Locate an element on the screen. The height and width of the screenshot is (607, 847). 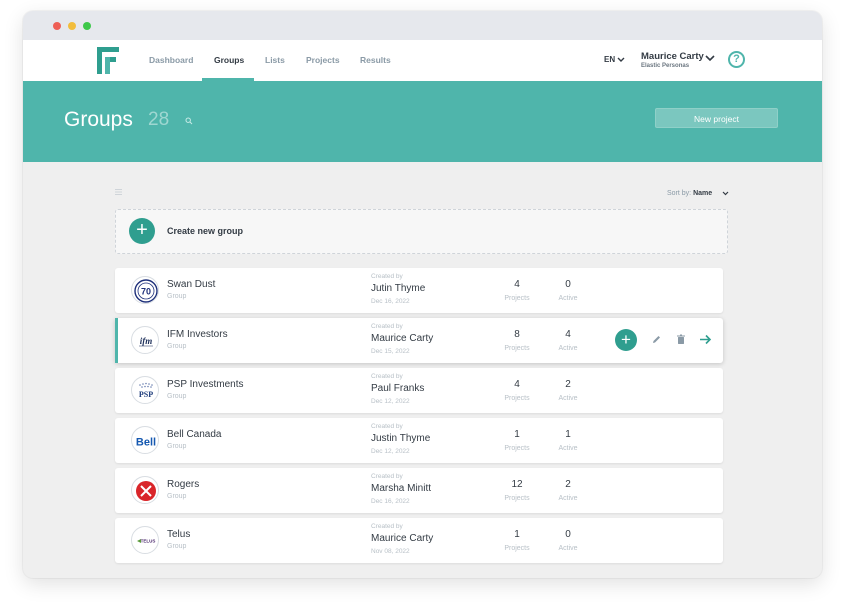
ifm-logo-text: ifm is located at coordinates (146, 341).